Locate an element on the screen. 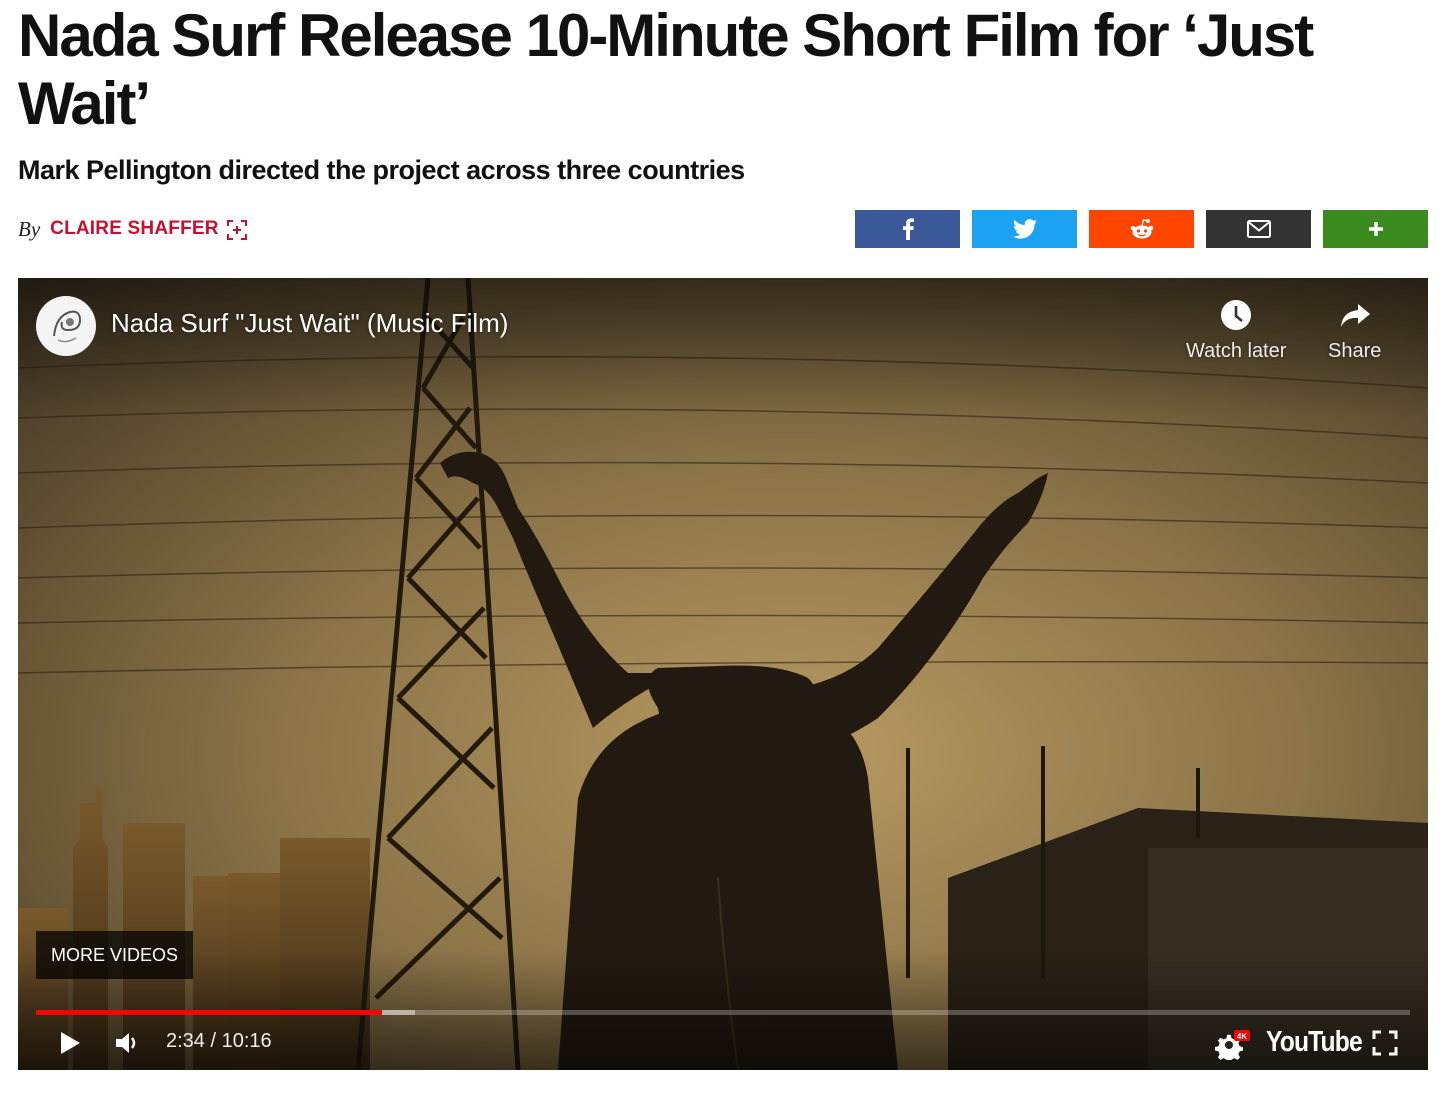  byline: By CLAIRE SHAFFER is located at coordinates (132, 229).